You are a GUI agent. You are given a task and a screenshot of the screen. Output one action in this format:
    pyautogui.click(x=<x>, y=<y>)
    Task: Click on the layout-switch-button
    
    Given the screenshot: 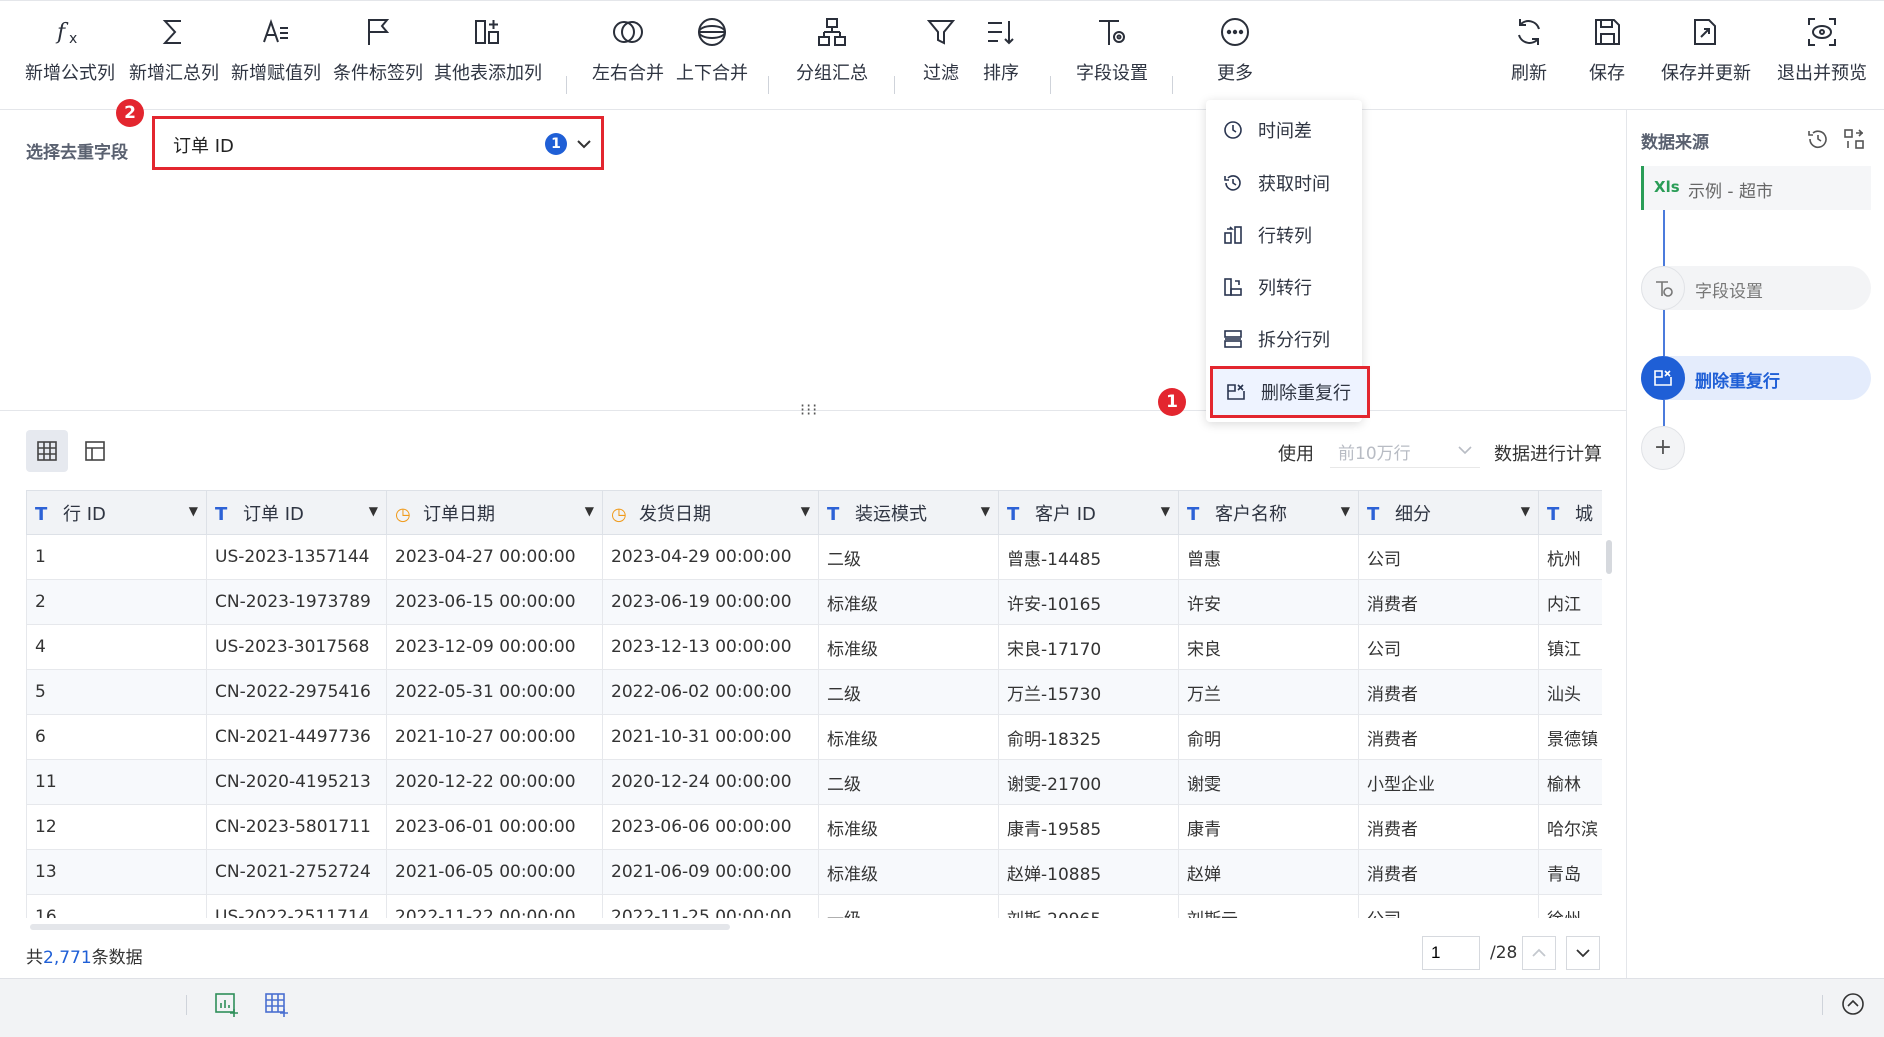 What is the action you would take?
    pyautogui.click(x=1854, y=139)
    